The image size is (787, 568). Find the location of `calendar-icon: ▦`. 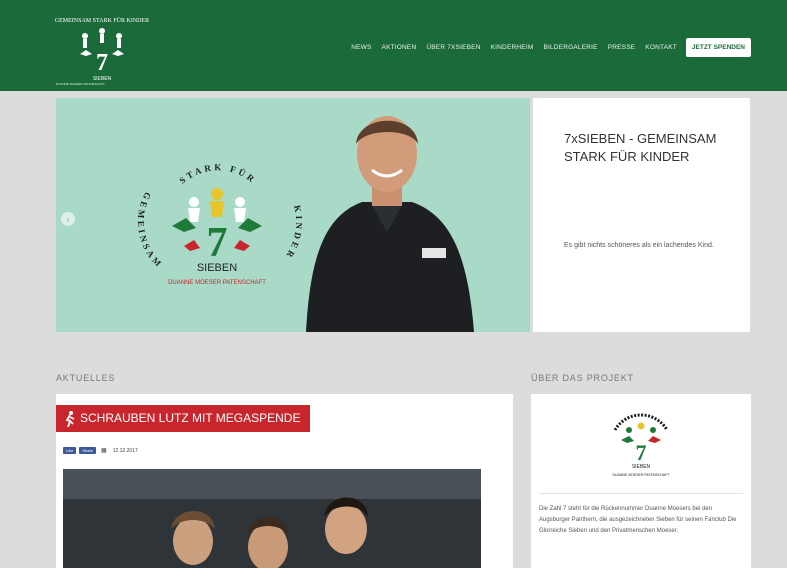

calendar-icon: ▦ is located at coordinates (104, 451).